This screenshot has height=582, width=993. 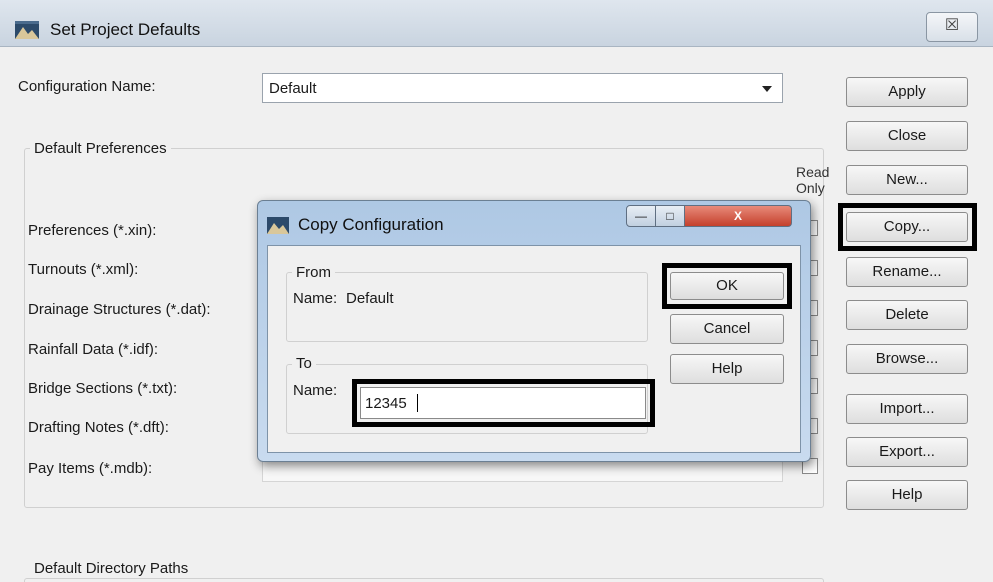 I want to click on dialog-close-button: X, so click(x=738, y=216).